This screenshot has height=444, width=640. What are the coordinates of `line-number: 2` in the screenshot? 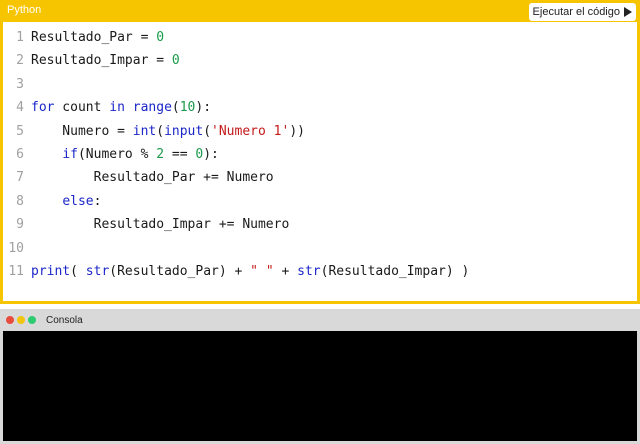 It's located at (20, 61).